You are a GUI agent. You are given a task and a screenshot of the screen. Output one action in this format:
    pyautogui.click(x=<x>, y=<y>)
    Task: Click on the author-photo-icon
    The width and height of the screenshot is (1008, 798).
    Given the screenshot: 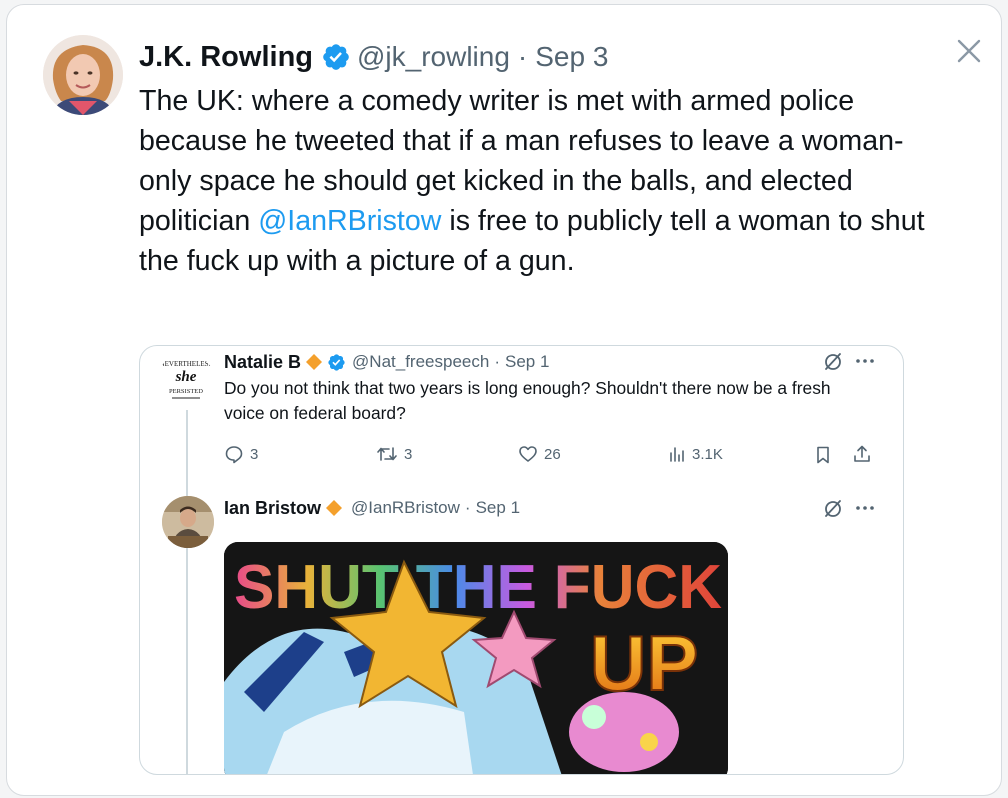 What is the action you would take?
    pyautogui.click(x=83, y=75)
    